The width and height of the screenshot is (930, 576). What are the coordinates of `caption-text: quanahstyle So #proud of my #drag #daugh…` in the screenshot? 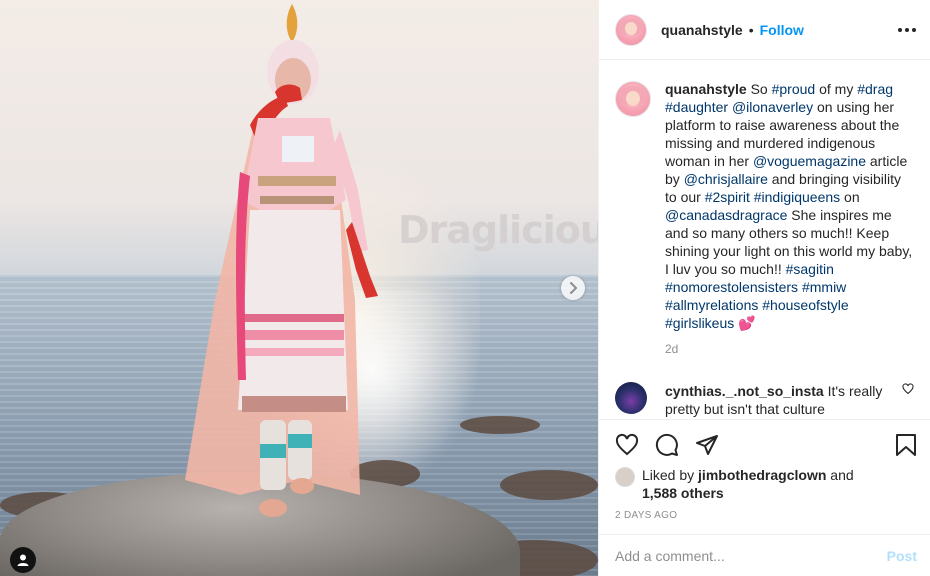 It's located at (789, 206).